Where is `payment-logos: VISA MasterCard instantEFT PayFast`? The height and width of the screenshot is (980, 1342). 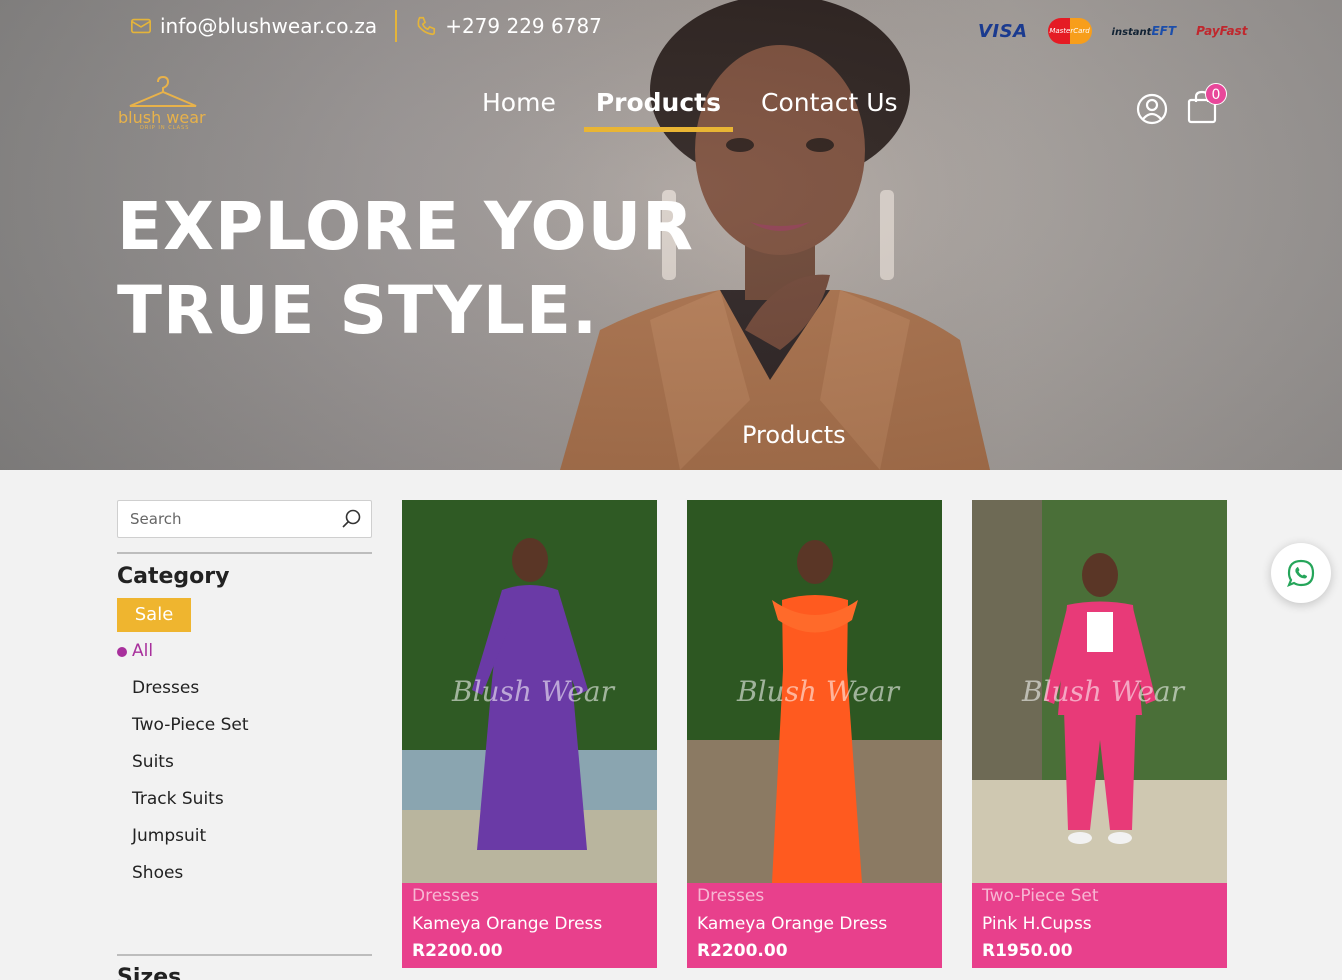
payment-logos: VISA MasterCard instantEFT PayFast is located at coordinates (1112, 31).